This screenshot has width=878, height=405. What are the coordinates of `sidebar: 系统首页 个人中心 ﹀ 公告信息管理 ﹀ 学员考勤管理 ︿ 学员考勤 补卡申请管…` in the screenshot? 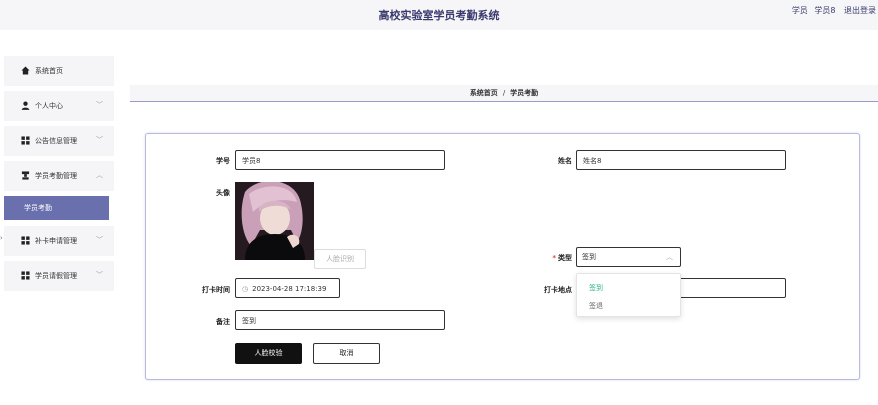 It's located at (59, 176).